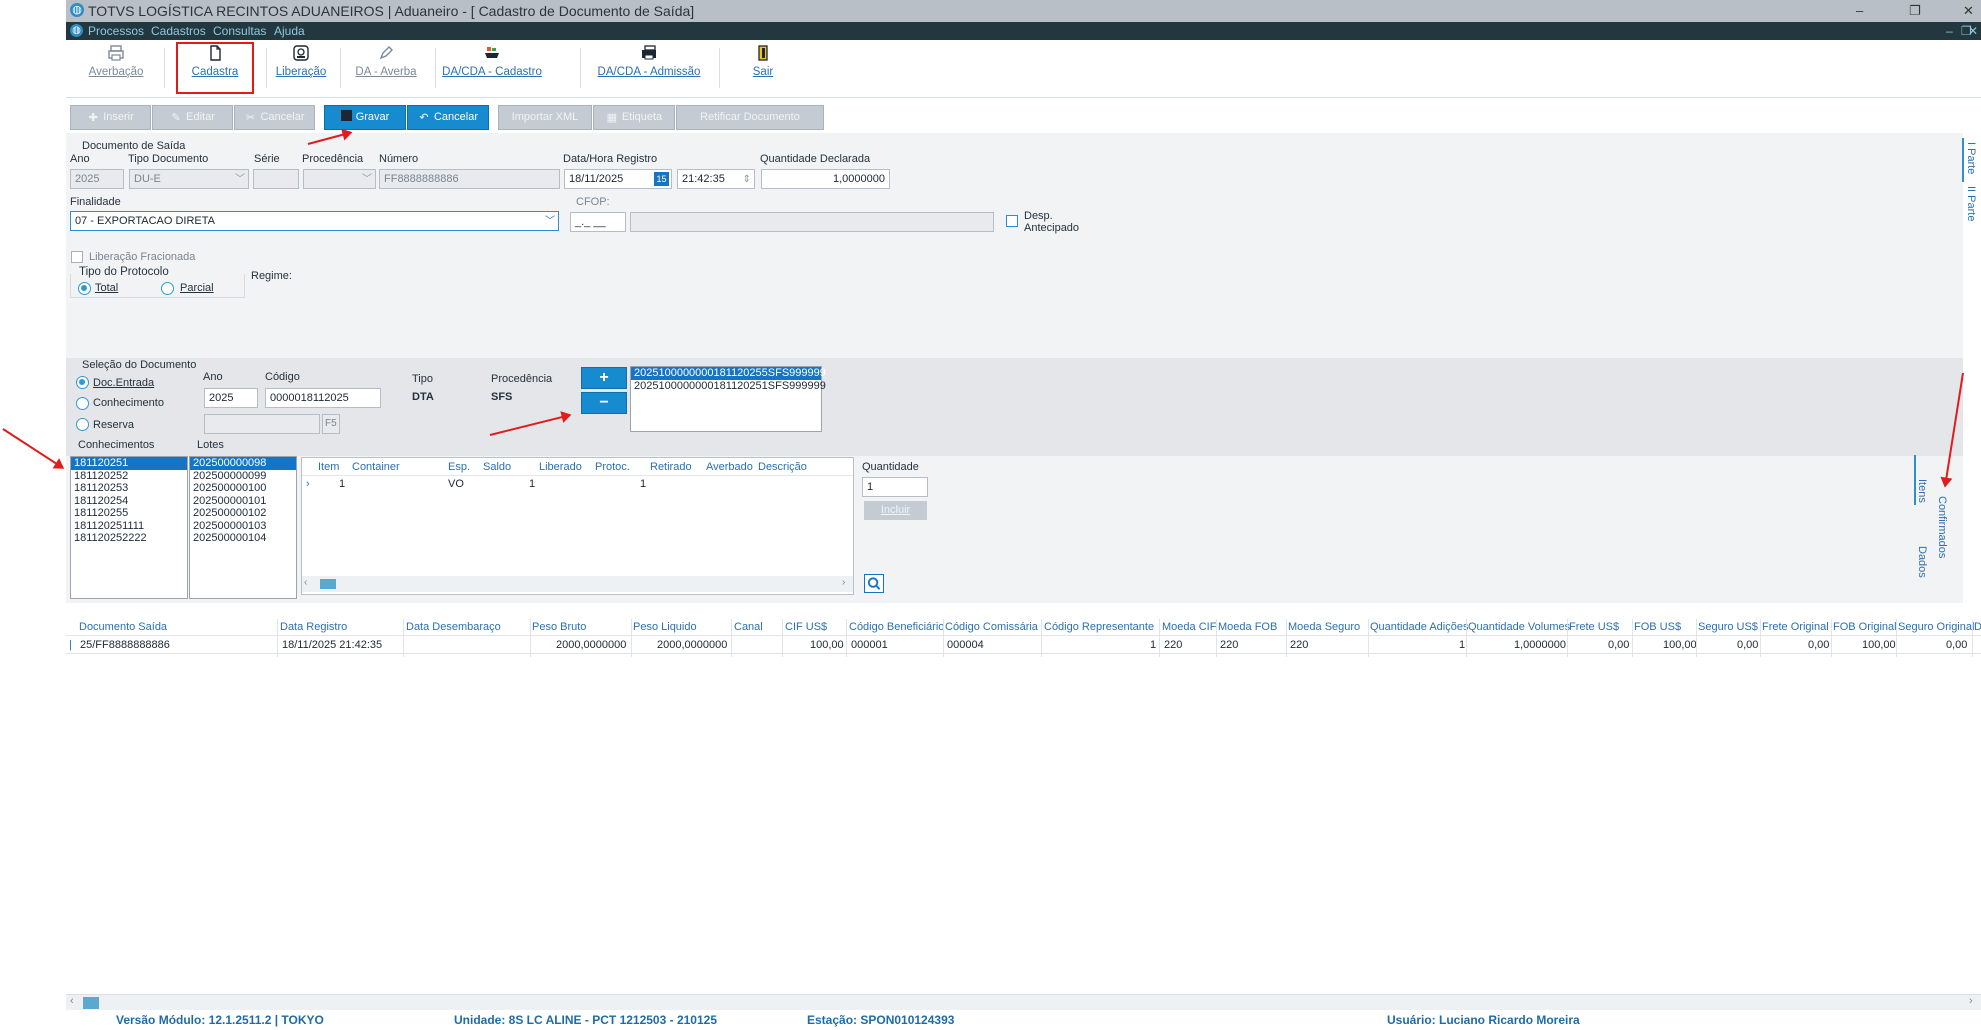 This screenshot has width=1981, height=1030. Describe the element at coordinates (1247, 627) in the screenshot. I see `col-header-moeda-fob: Moeda FOB` at that location.